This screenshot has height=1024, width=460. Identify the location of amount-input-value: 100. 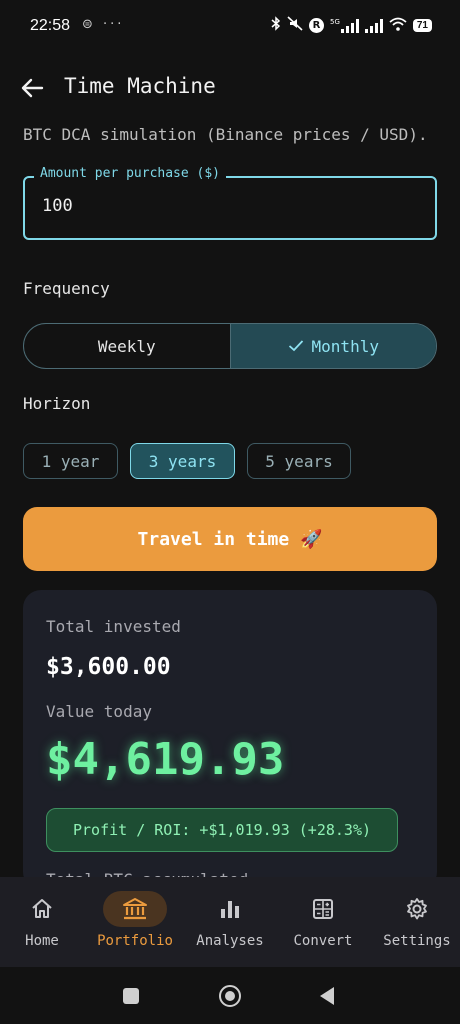
(57, 206).